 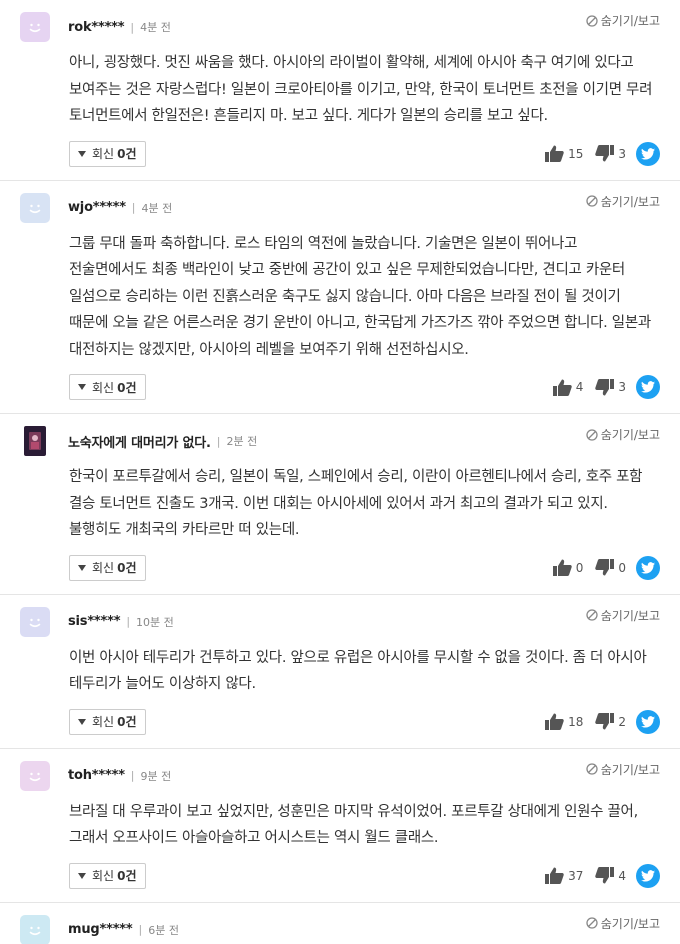 What do you see at coordinates (340, 929) in the screenshot?
I see `comment-header: mug***** | 6분 전` at bounding box center [340, 929].